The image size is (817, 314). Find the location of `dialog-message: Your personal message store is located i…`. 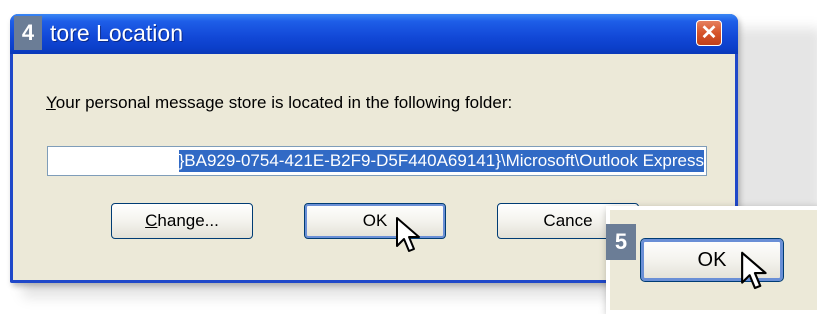

dialog-message: Your personal message store is located i… is located at coordinates (279, 103).